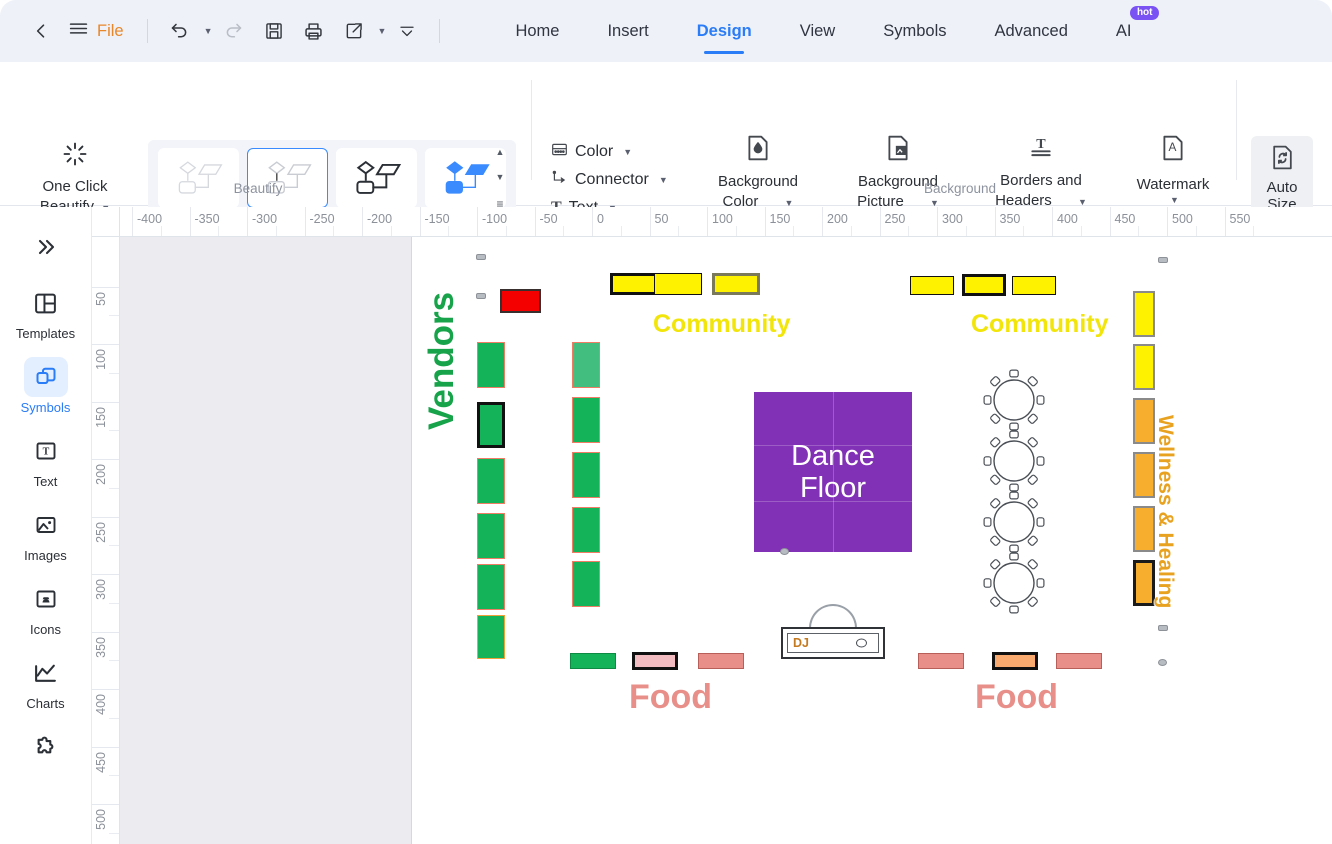 This screenshot has height=844, width=1332. What do you see at coordinates (46, 747) in the screenshot?
I see `sidebar-item-plugins` at bounding box center [46, 747].